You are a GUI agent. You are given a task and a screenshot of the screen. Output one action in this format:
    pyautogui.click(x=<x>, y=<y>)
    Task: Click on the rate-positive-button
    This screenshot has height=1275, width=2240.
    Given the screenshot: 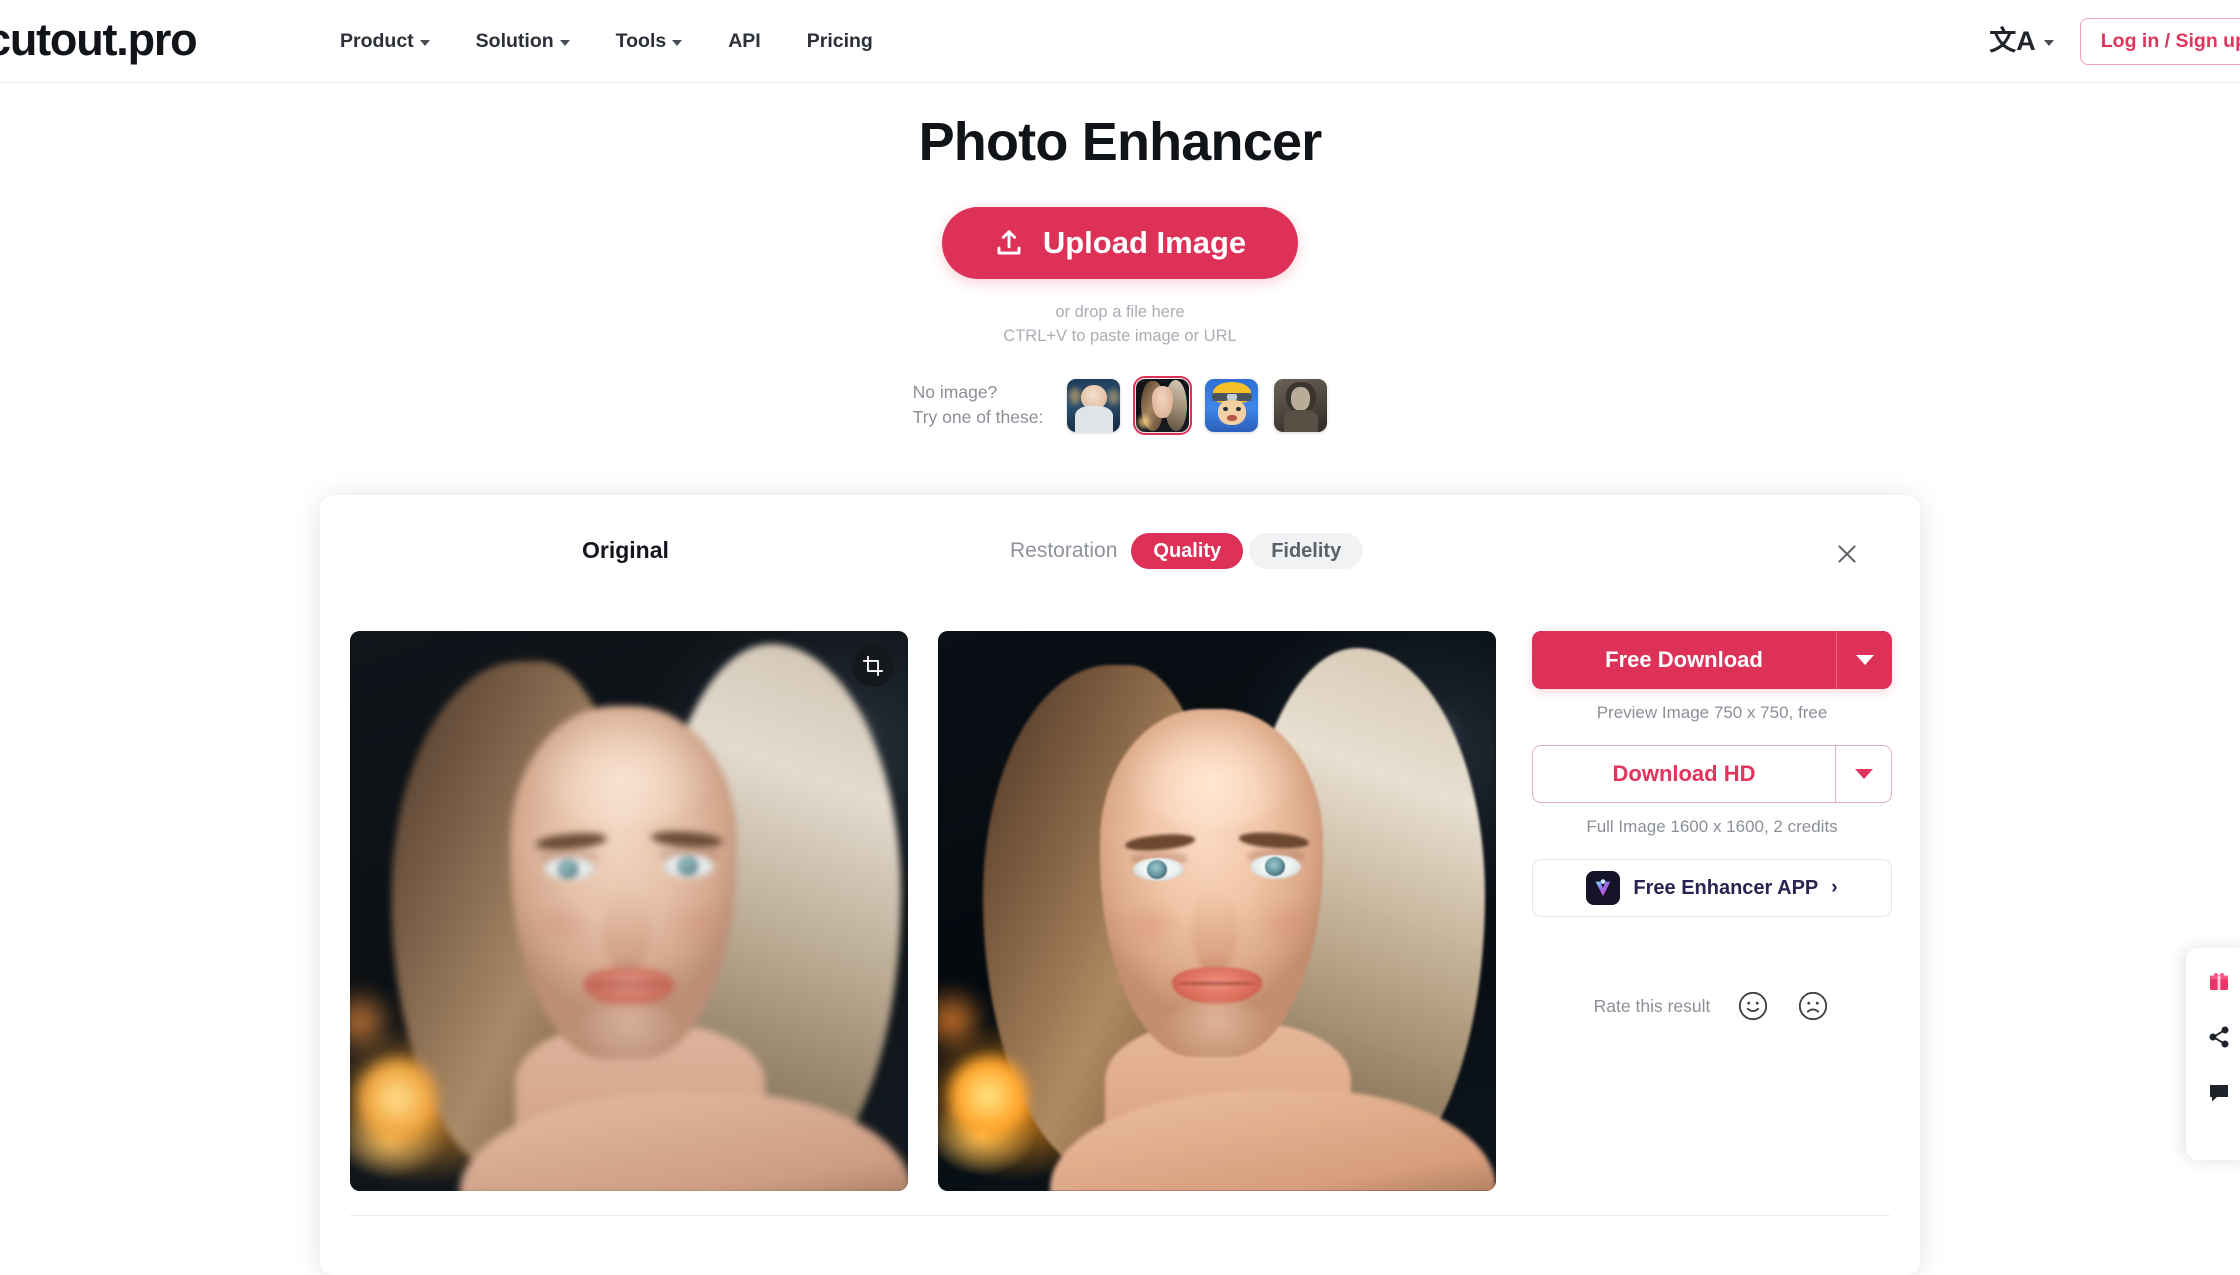 What is the action you would take?
    pyautogui.click(x=1753, y=1006)
    